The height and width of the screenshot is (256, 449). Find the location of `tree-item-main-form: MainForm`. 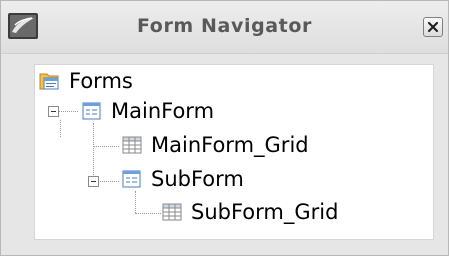

tree-item-main-form: MainForm is located at coordinates (147, 111).